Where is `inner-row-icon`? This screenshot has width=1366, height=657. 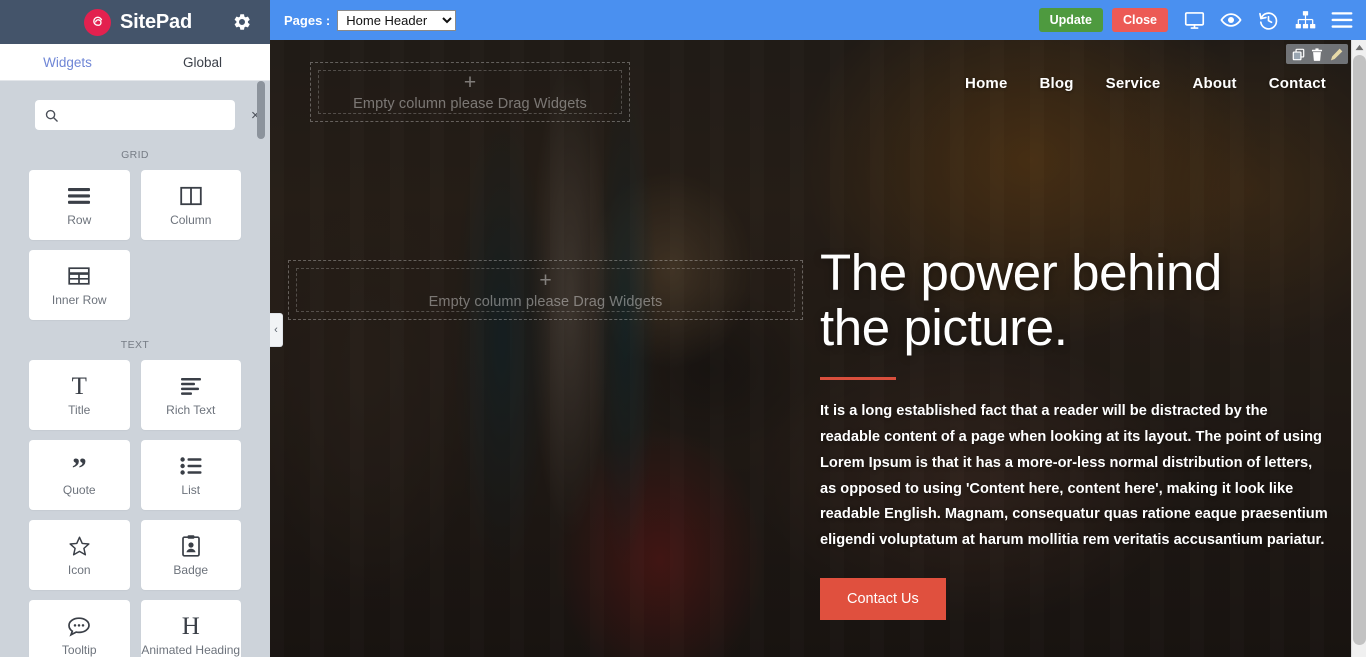
inner-row-icon is located at coordinates (79, 276).